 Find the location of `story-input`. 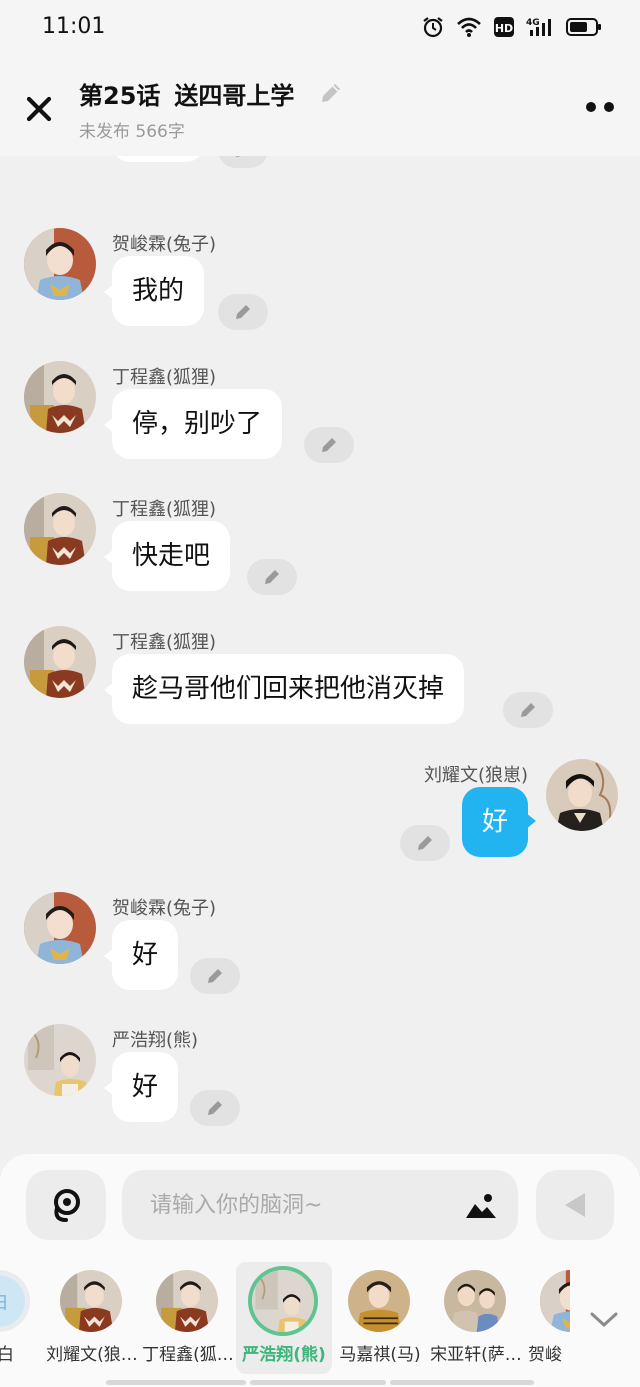

story-input is located at coordinates (320, 1205).